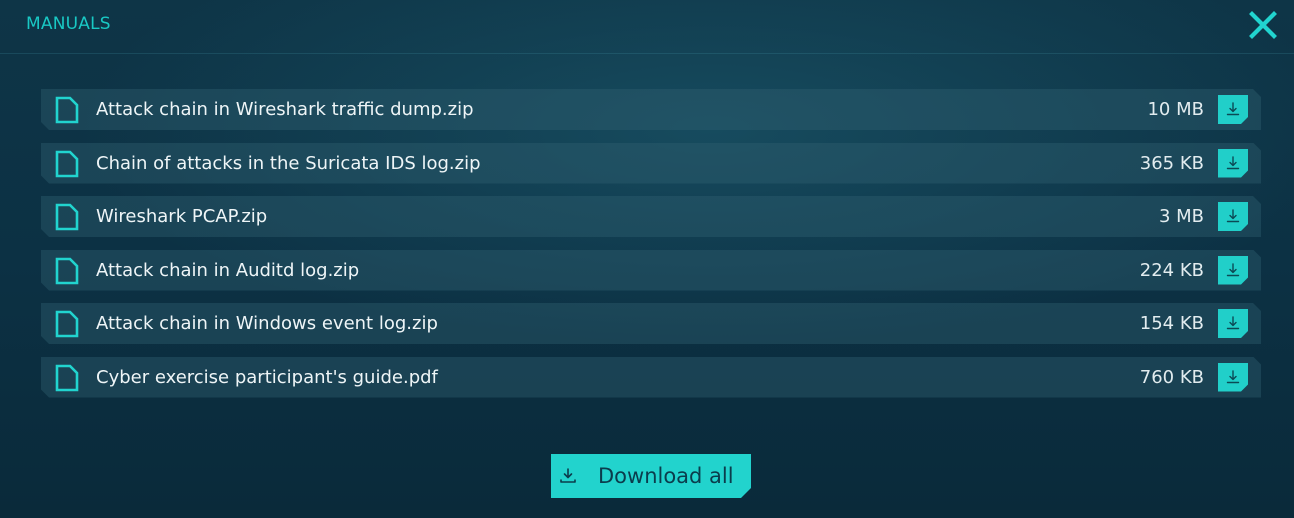 Image resolution: width=1294 pixels, height=518 pixels. What do you see at coordinates (1171, 377) in the screenshot?
I see `file-size: 760 KB` at bounding box center [1171, 377].